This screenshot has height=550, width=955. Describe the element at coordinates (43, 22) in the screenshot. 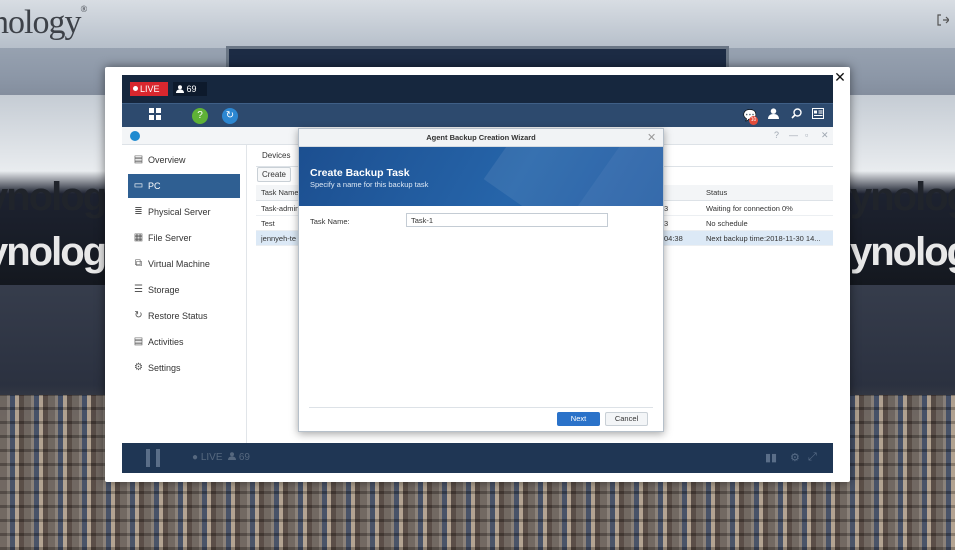

I see `hall-logo: nology®` at that location.